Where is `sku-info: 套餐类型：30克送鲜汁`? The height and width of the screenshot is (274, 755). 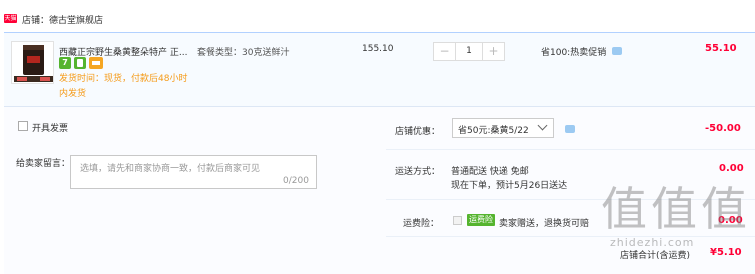
sku-info: 套餐类型：30克送鲜汁 is located at coordinates (243, 53).